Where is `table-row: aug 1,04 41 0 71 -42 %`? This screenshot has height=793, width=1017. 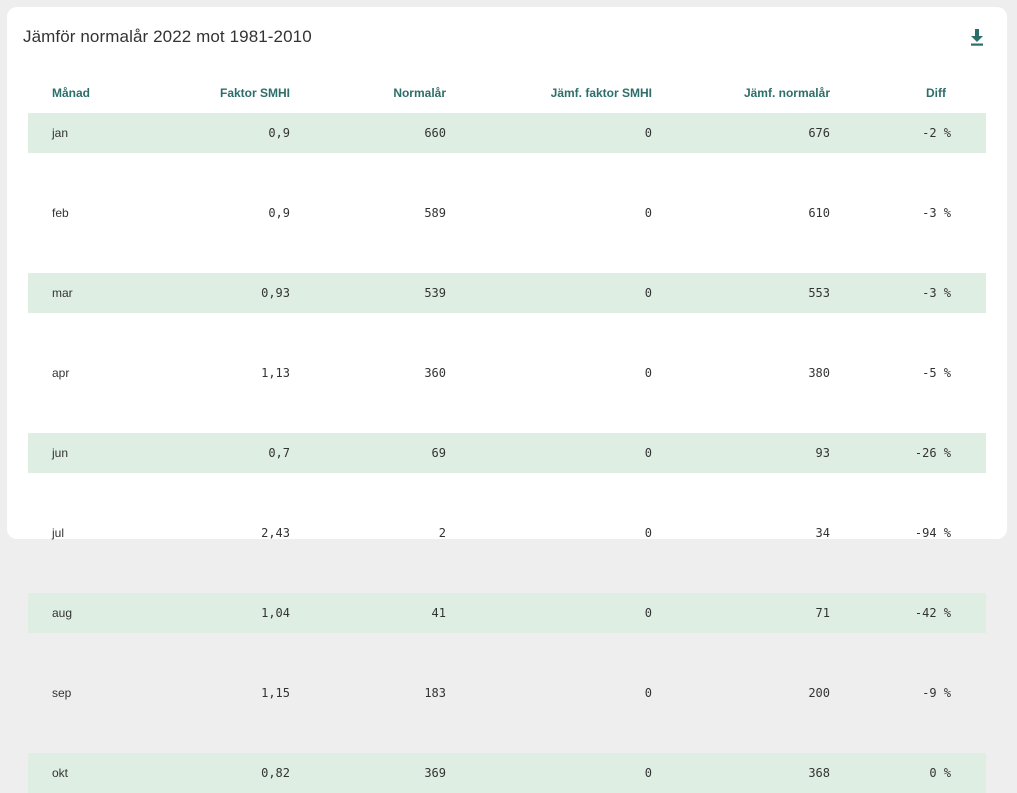 table-row: aug 1,04 41 0 71 -42 % is located at coordinates (507, 613).